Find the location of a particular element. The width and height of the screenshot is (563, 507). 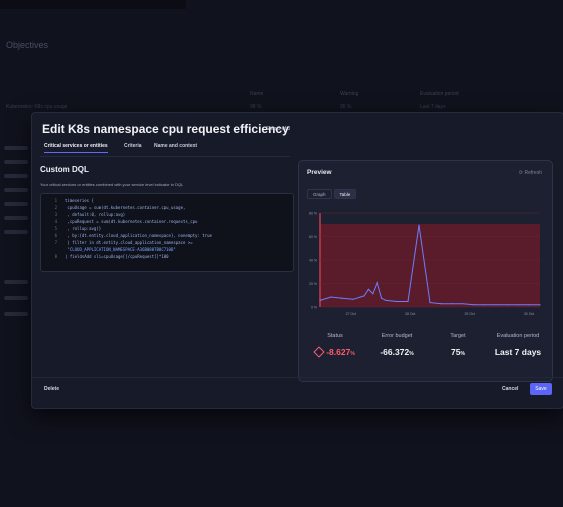

code-line: 1 timeseries { is located at coordinates (74, 200).